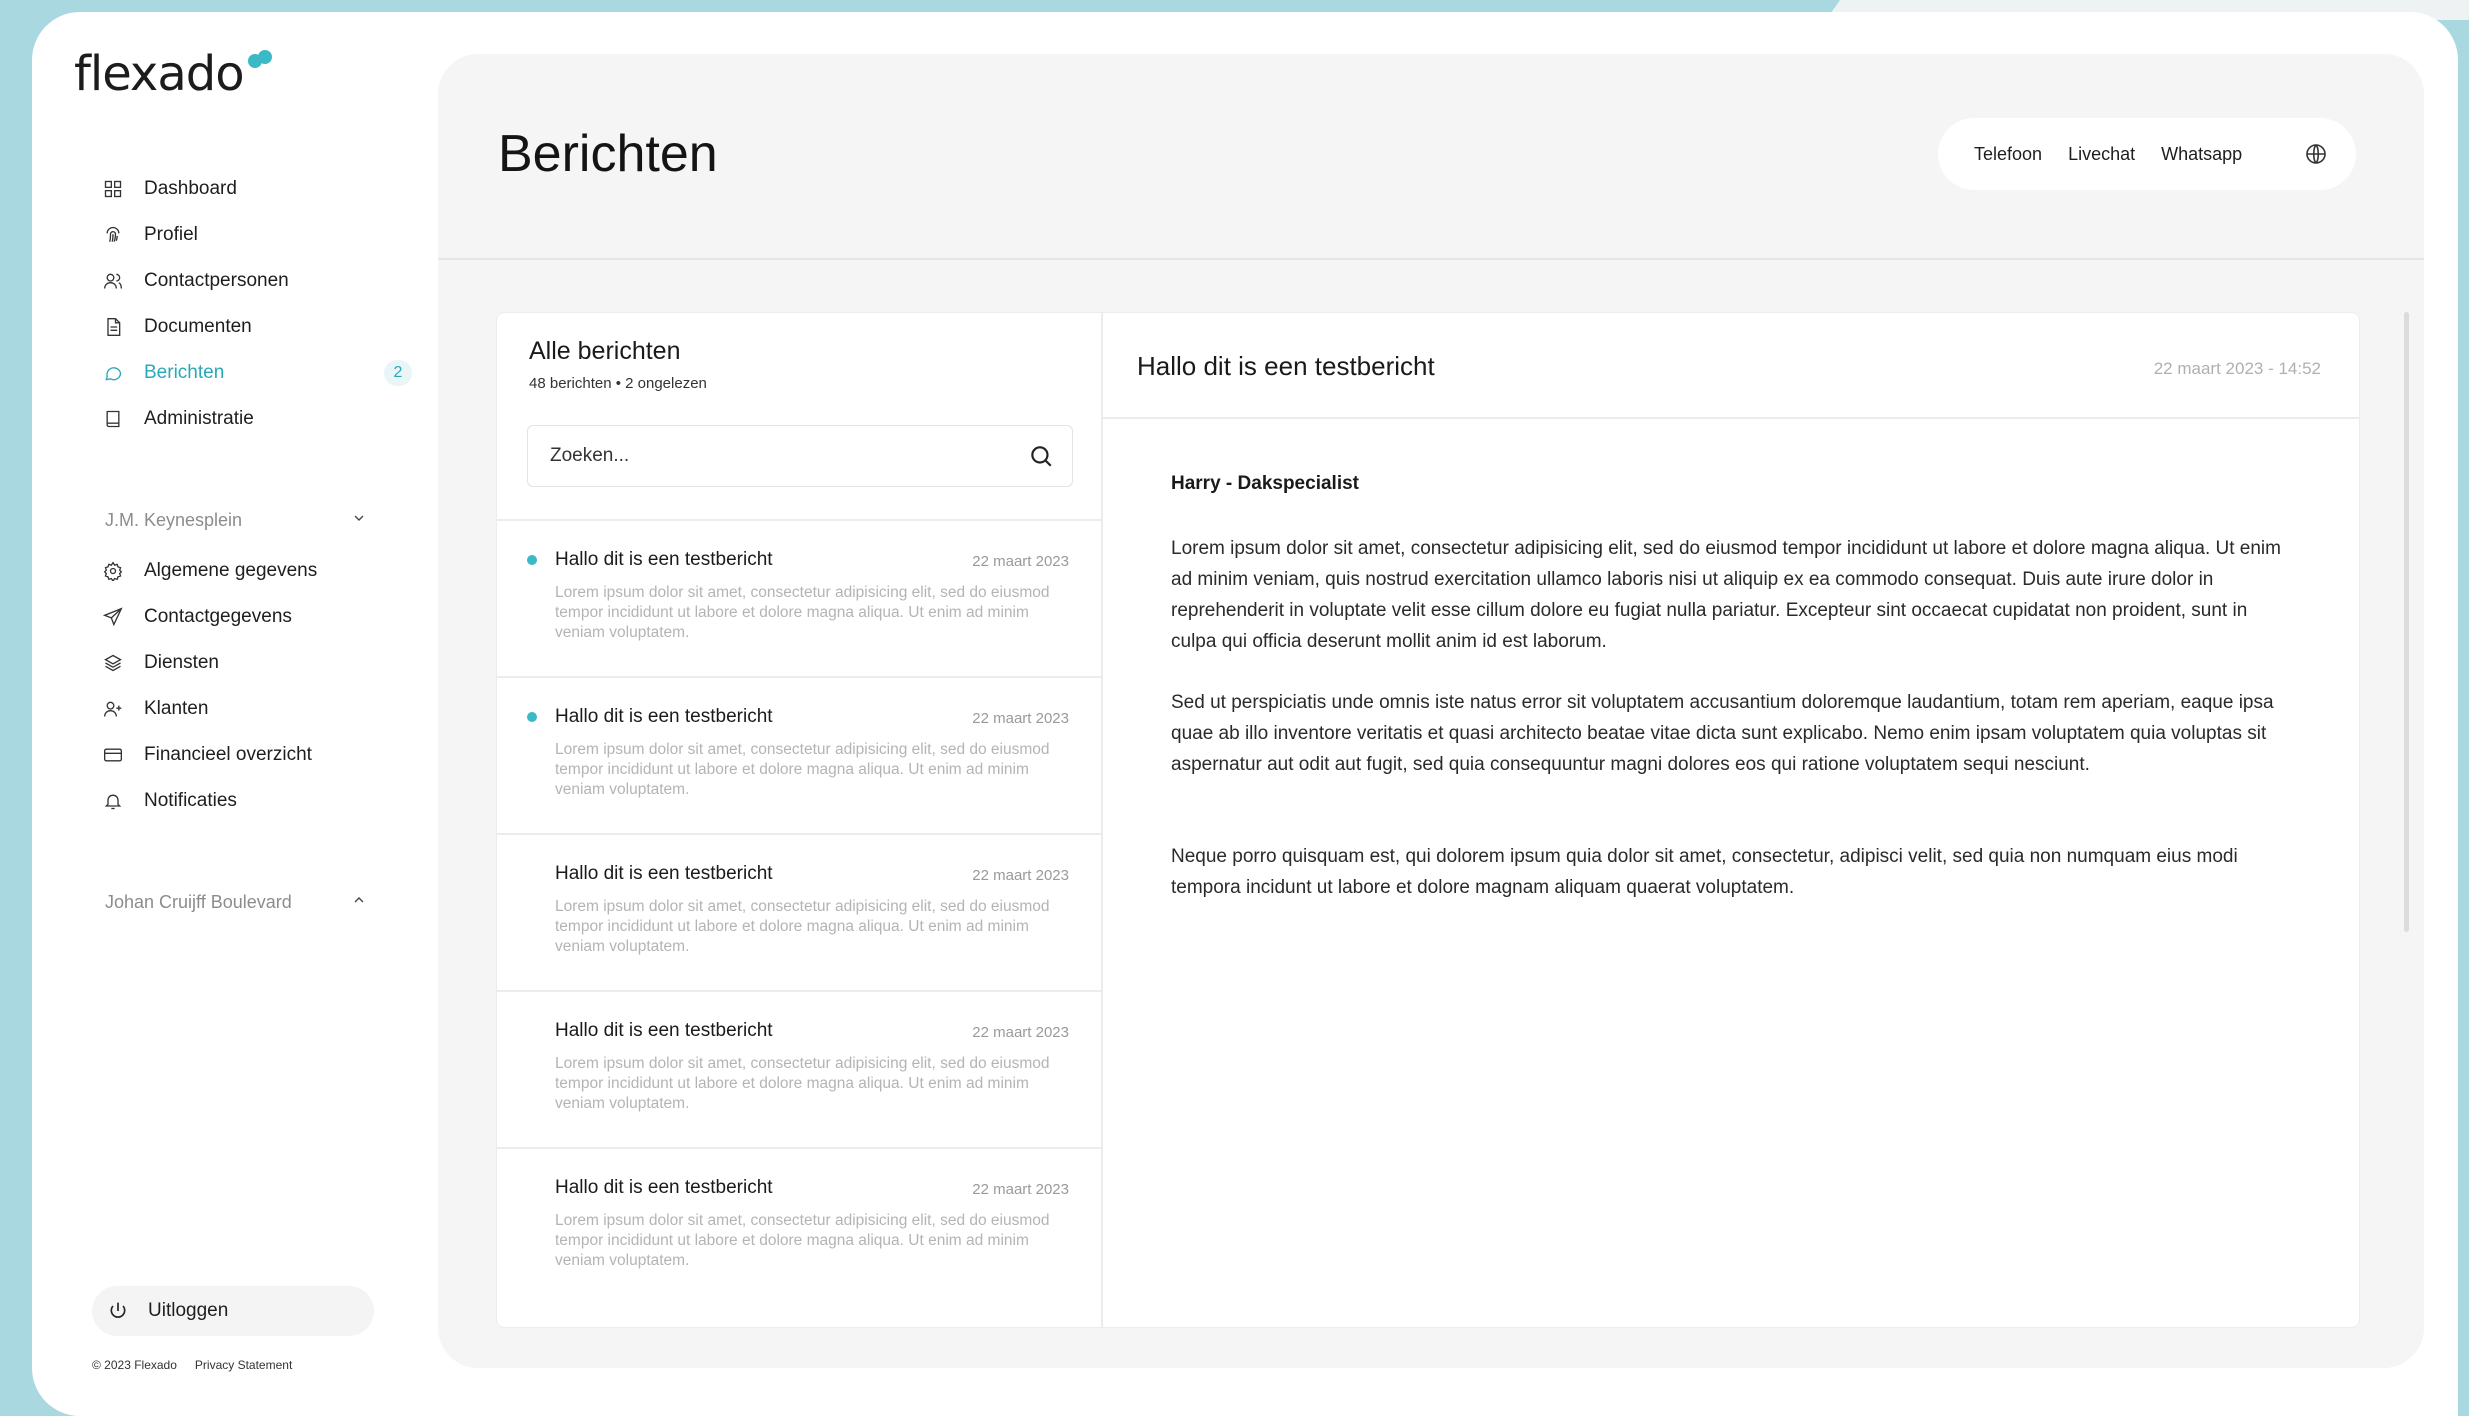 This screenshot has width=2469, height=1416. What do you see at coordinates (113, 617) in the screenshot?
I see `send-icon` at bounding box center [113, 617].